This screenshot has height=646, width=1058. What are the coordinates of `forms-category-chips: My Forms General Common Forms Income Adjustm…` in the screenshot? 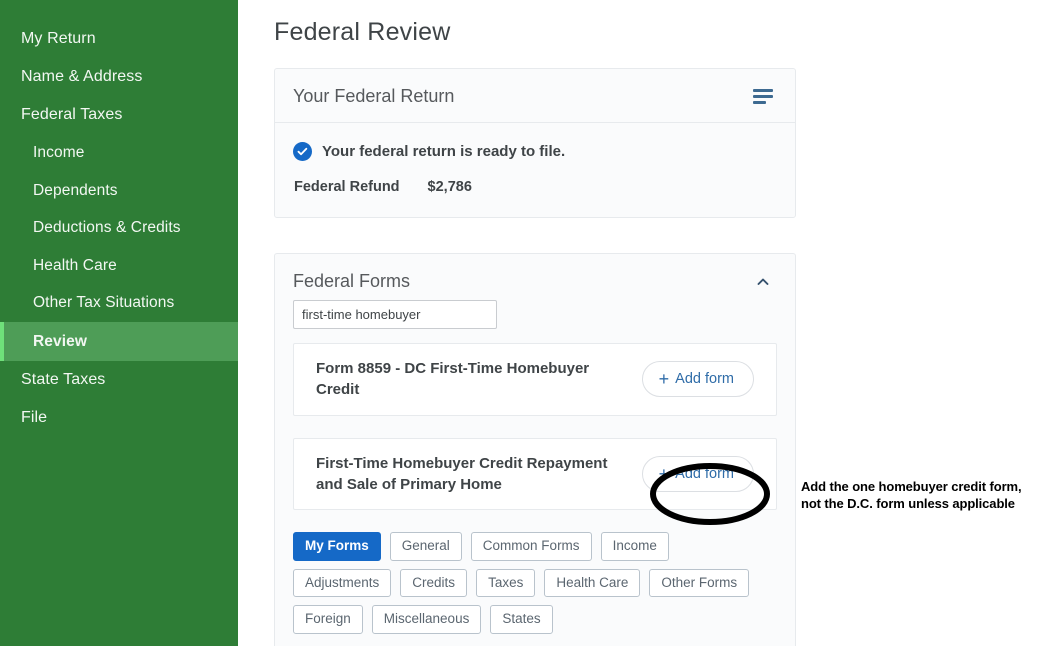 It's located at (523, 583).